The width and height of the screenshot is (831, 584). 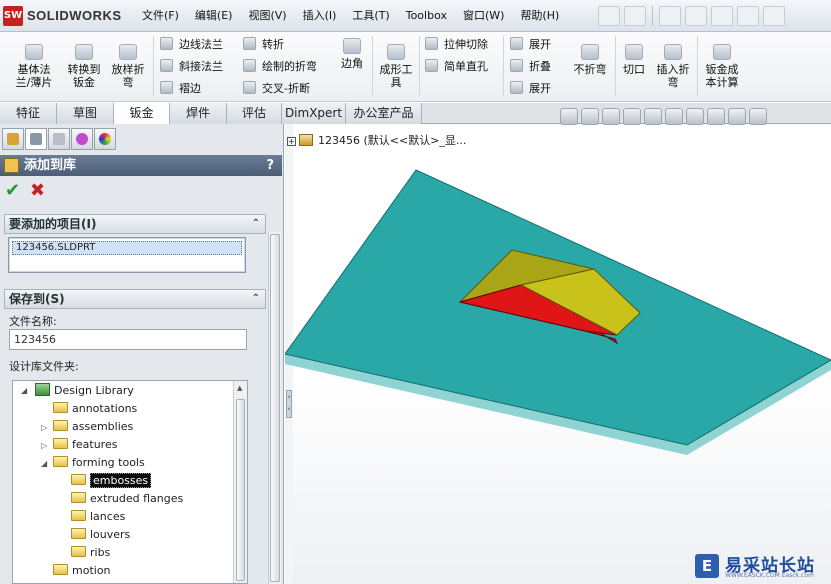 I want to click on menu-tools: 工具(T), so click(x=370, y=17).